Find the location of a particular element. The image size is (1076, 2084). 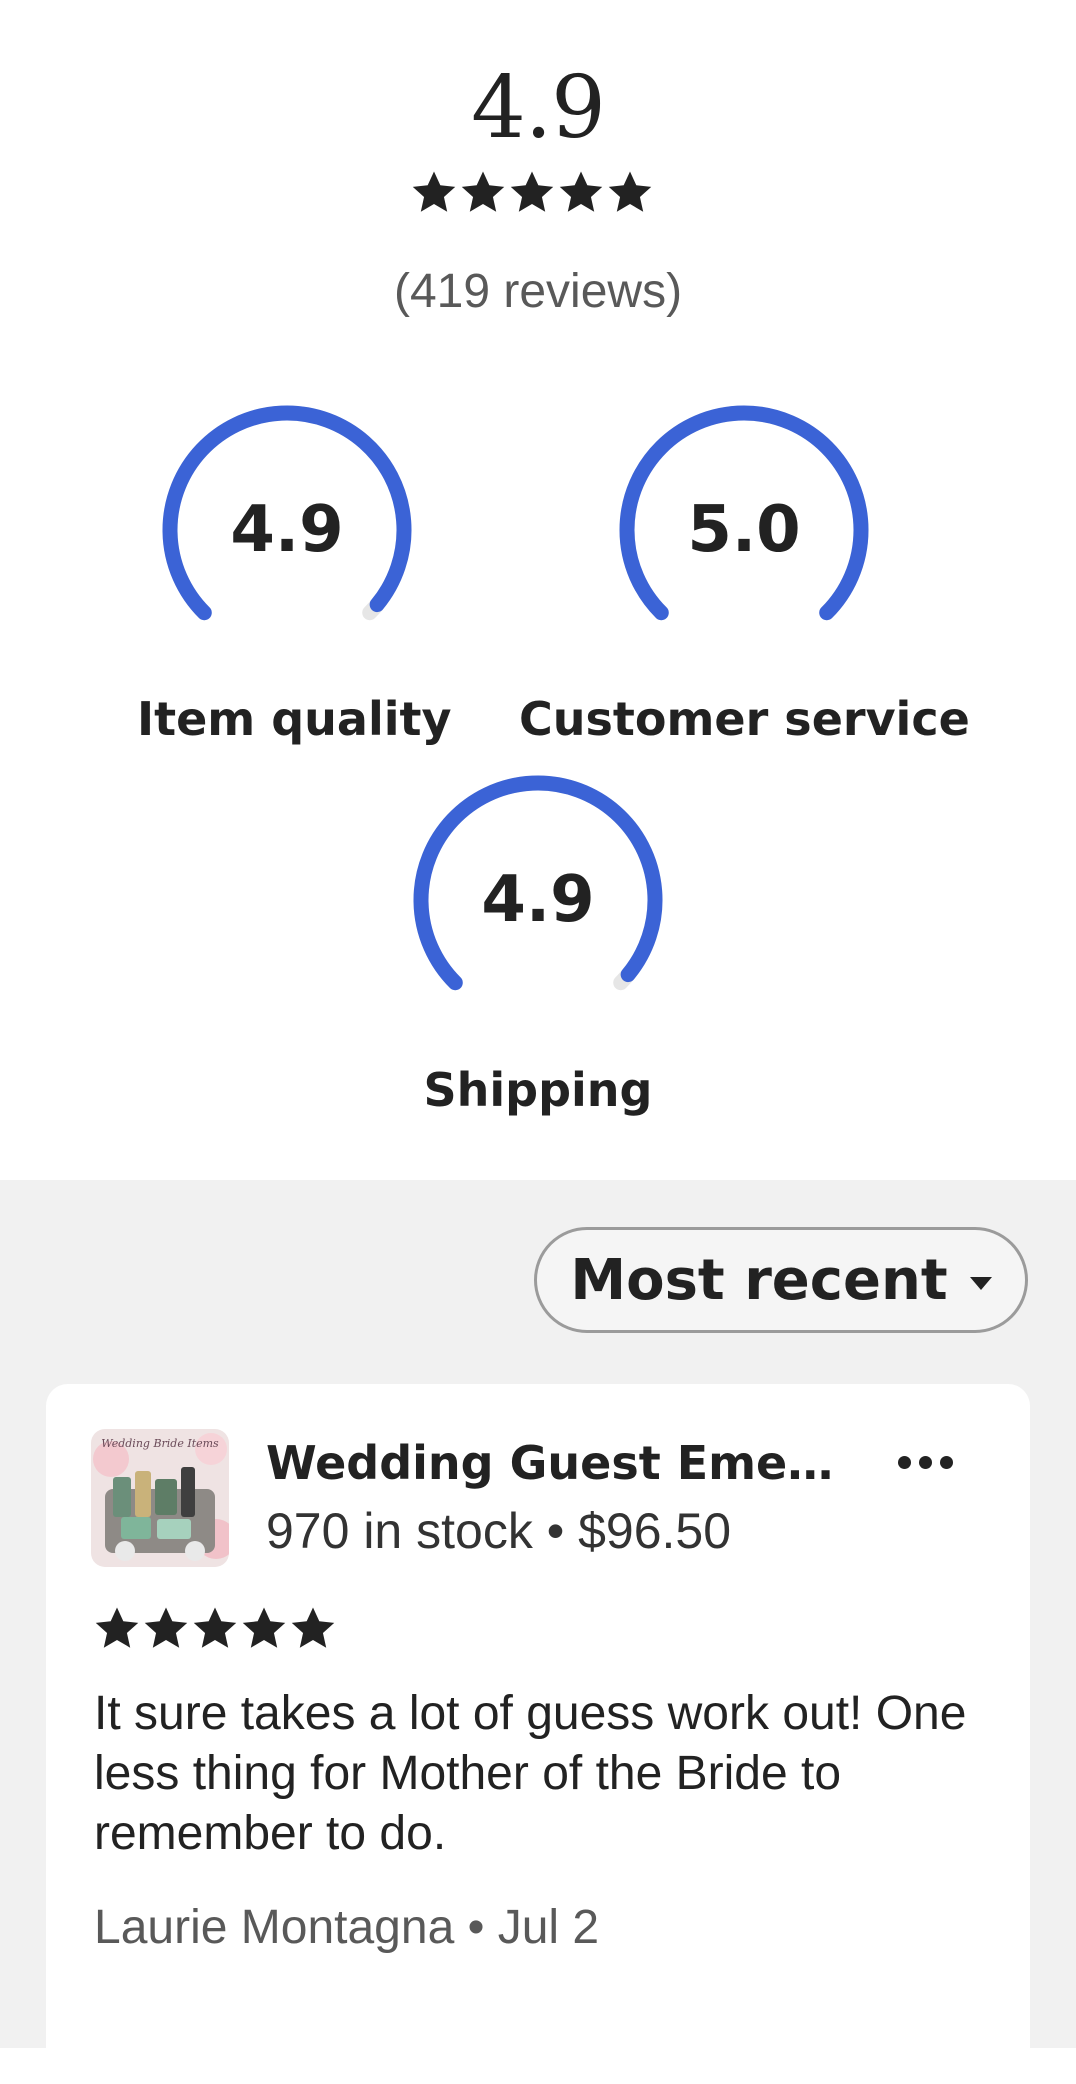

more-options-button is located at coordinates (925, 1462).